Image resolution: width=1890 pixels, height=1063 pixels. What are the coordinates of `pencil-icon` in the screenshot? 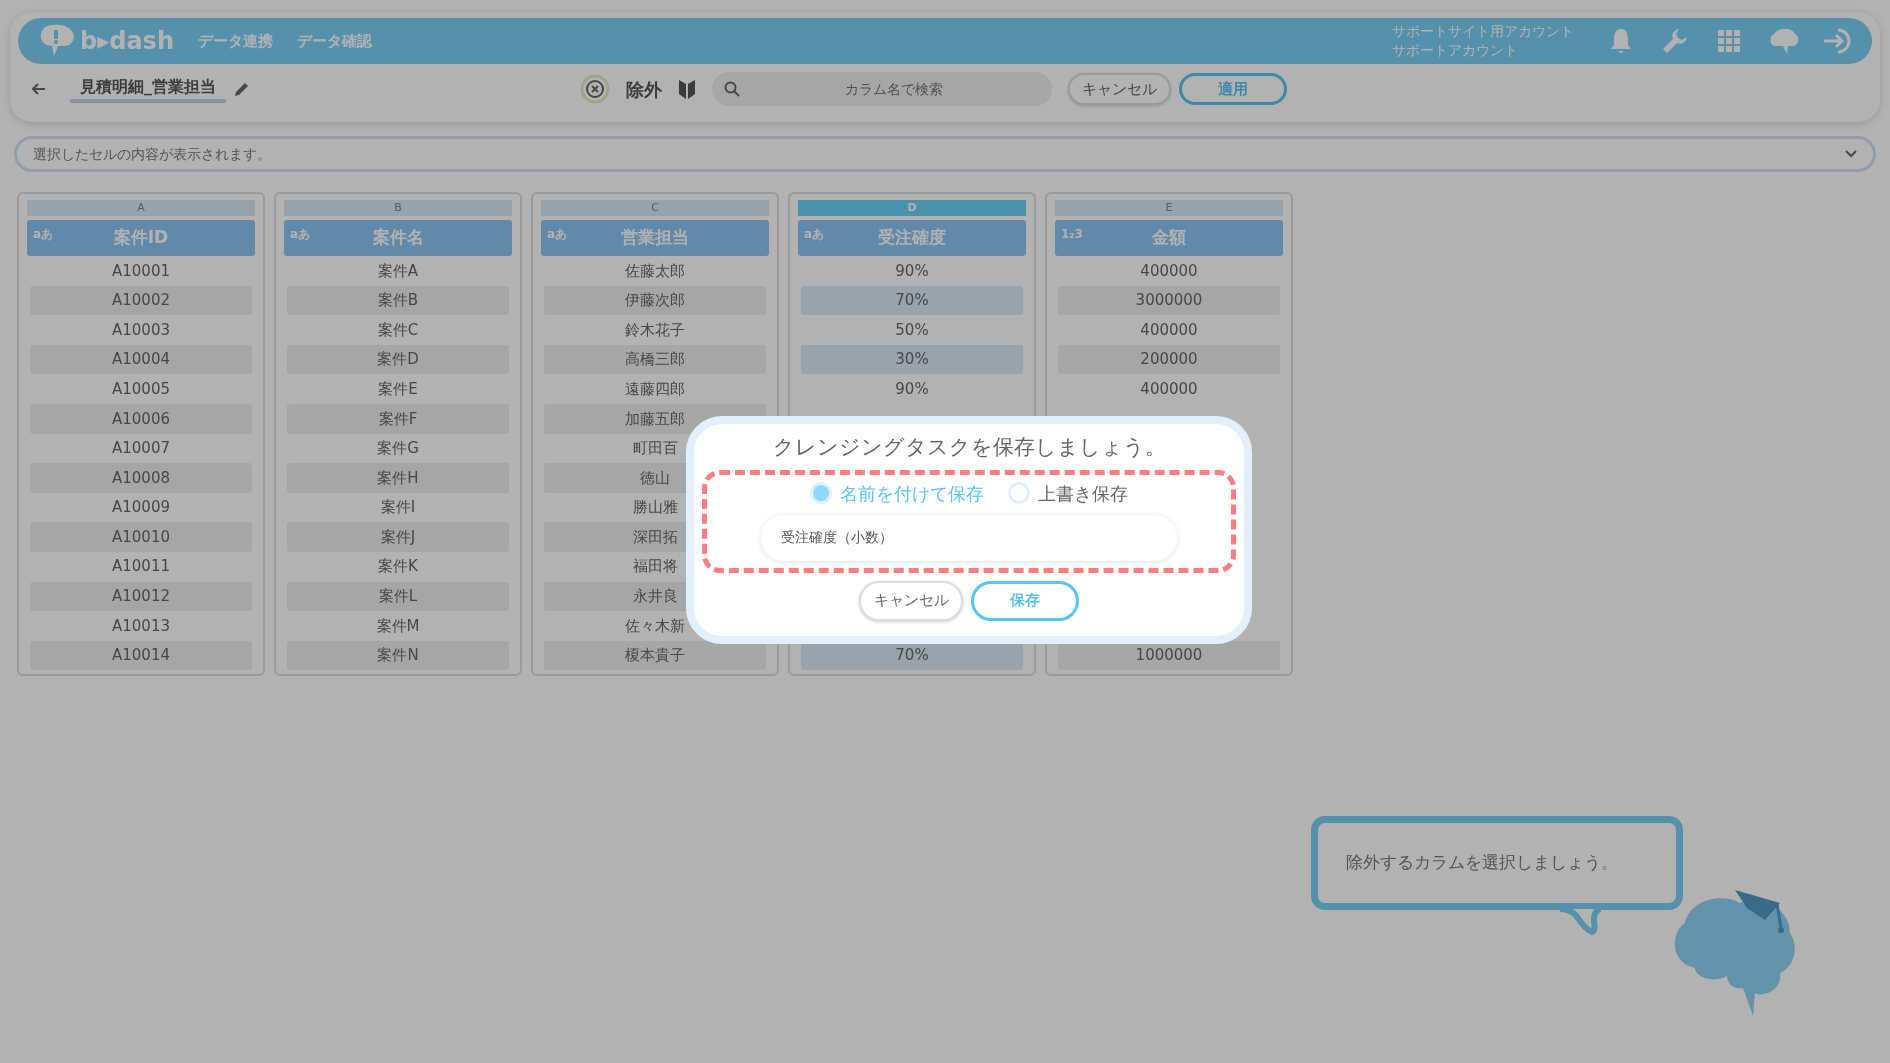 It's located at (242, 89).